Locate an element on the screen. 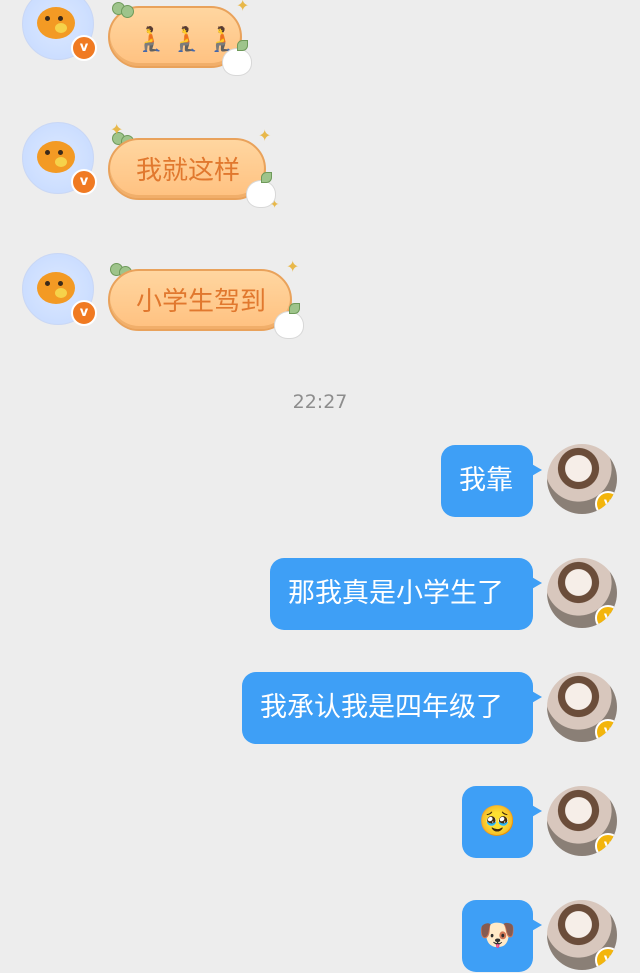 Image resolution: width=640 pixels, height=973 pixels. sticker-emojis: 🧎🧎🧎 is located at coordinates (190, 39).